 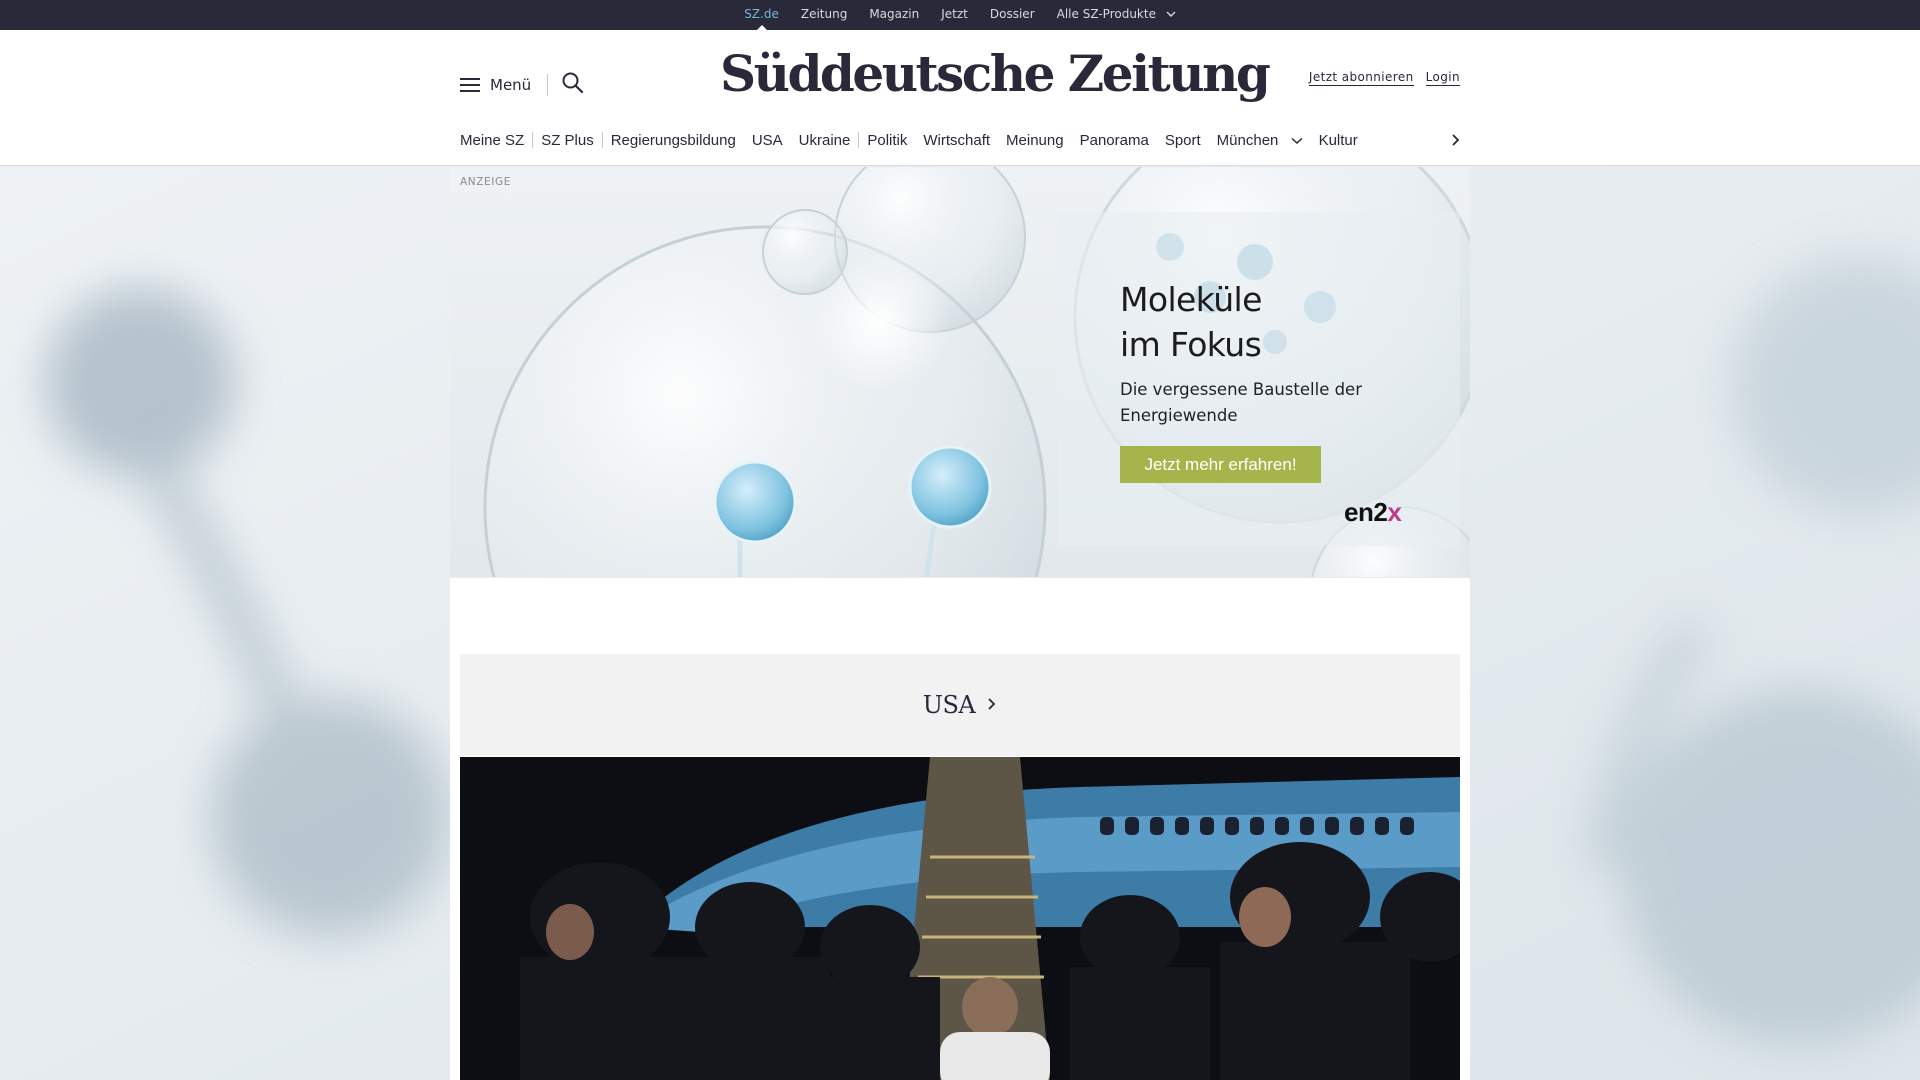 I want to click on nav-item-regierungsbildung: Regierungsbildung, so click(x=673, y=140).